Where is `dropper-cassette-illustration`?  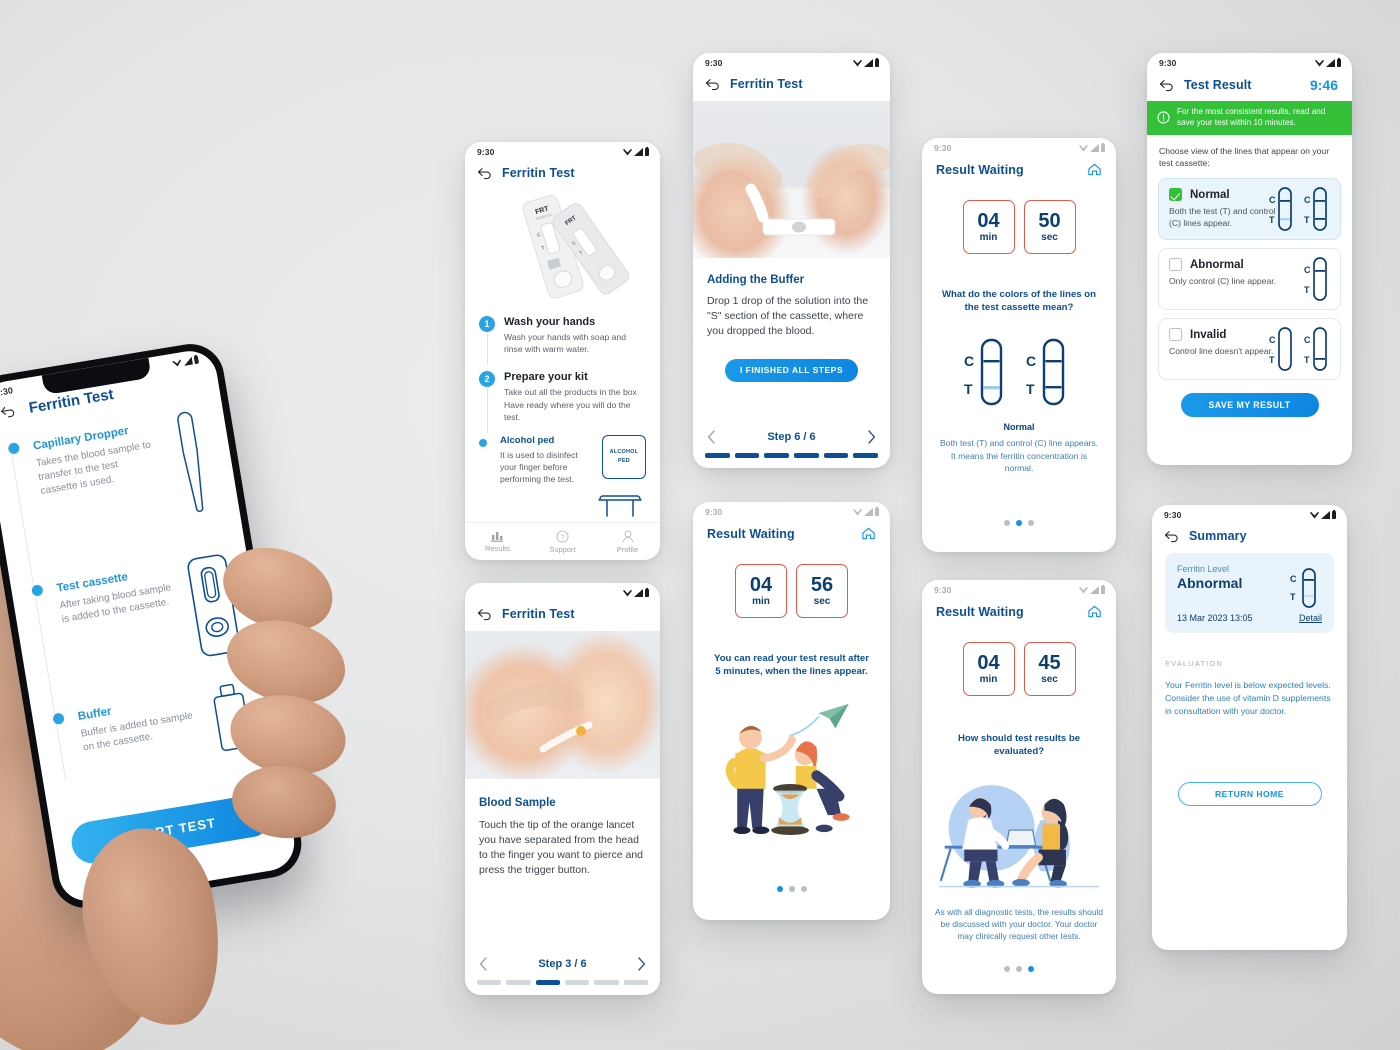 dropper-cassette-illustration is located at coordinates (792, 189).